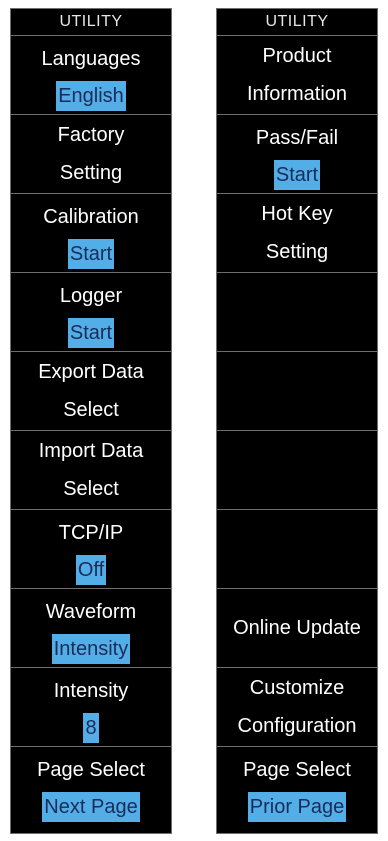  What do you see at coordinates (297, 137) in the screenshot?
I see `menu-item-label: Pass/Fail` at bounding box center [297, 137].